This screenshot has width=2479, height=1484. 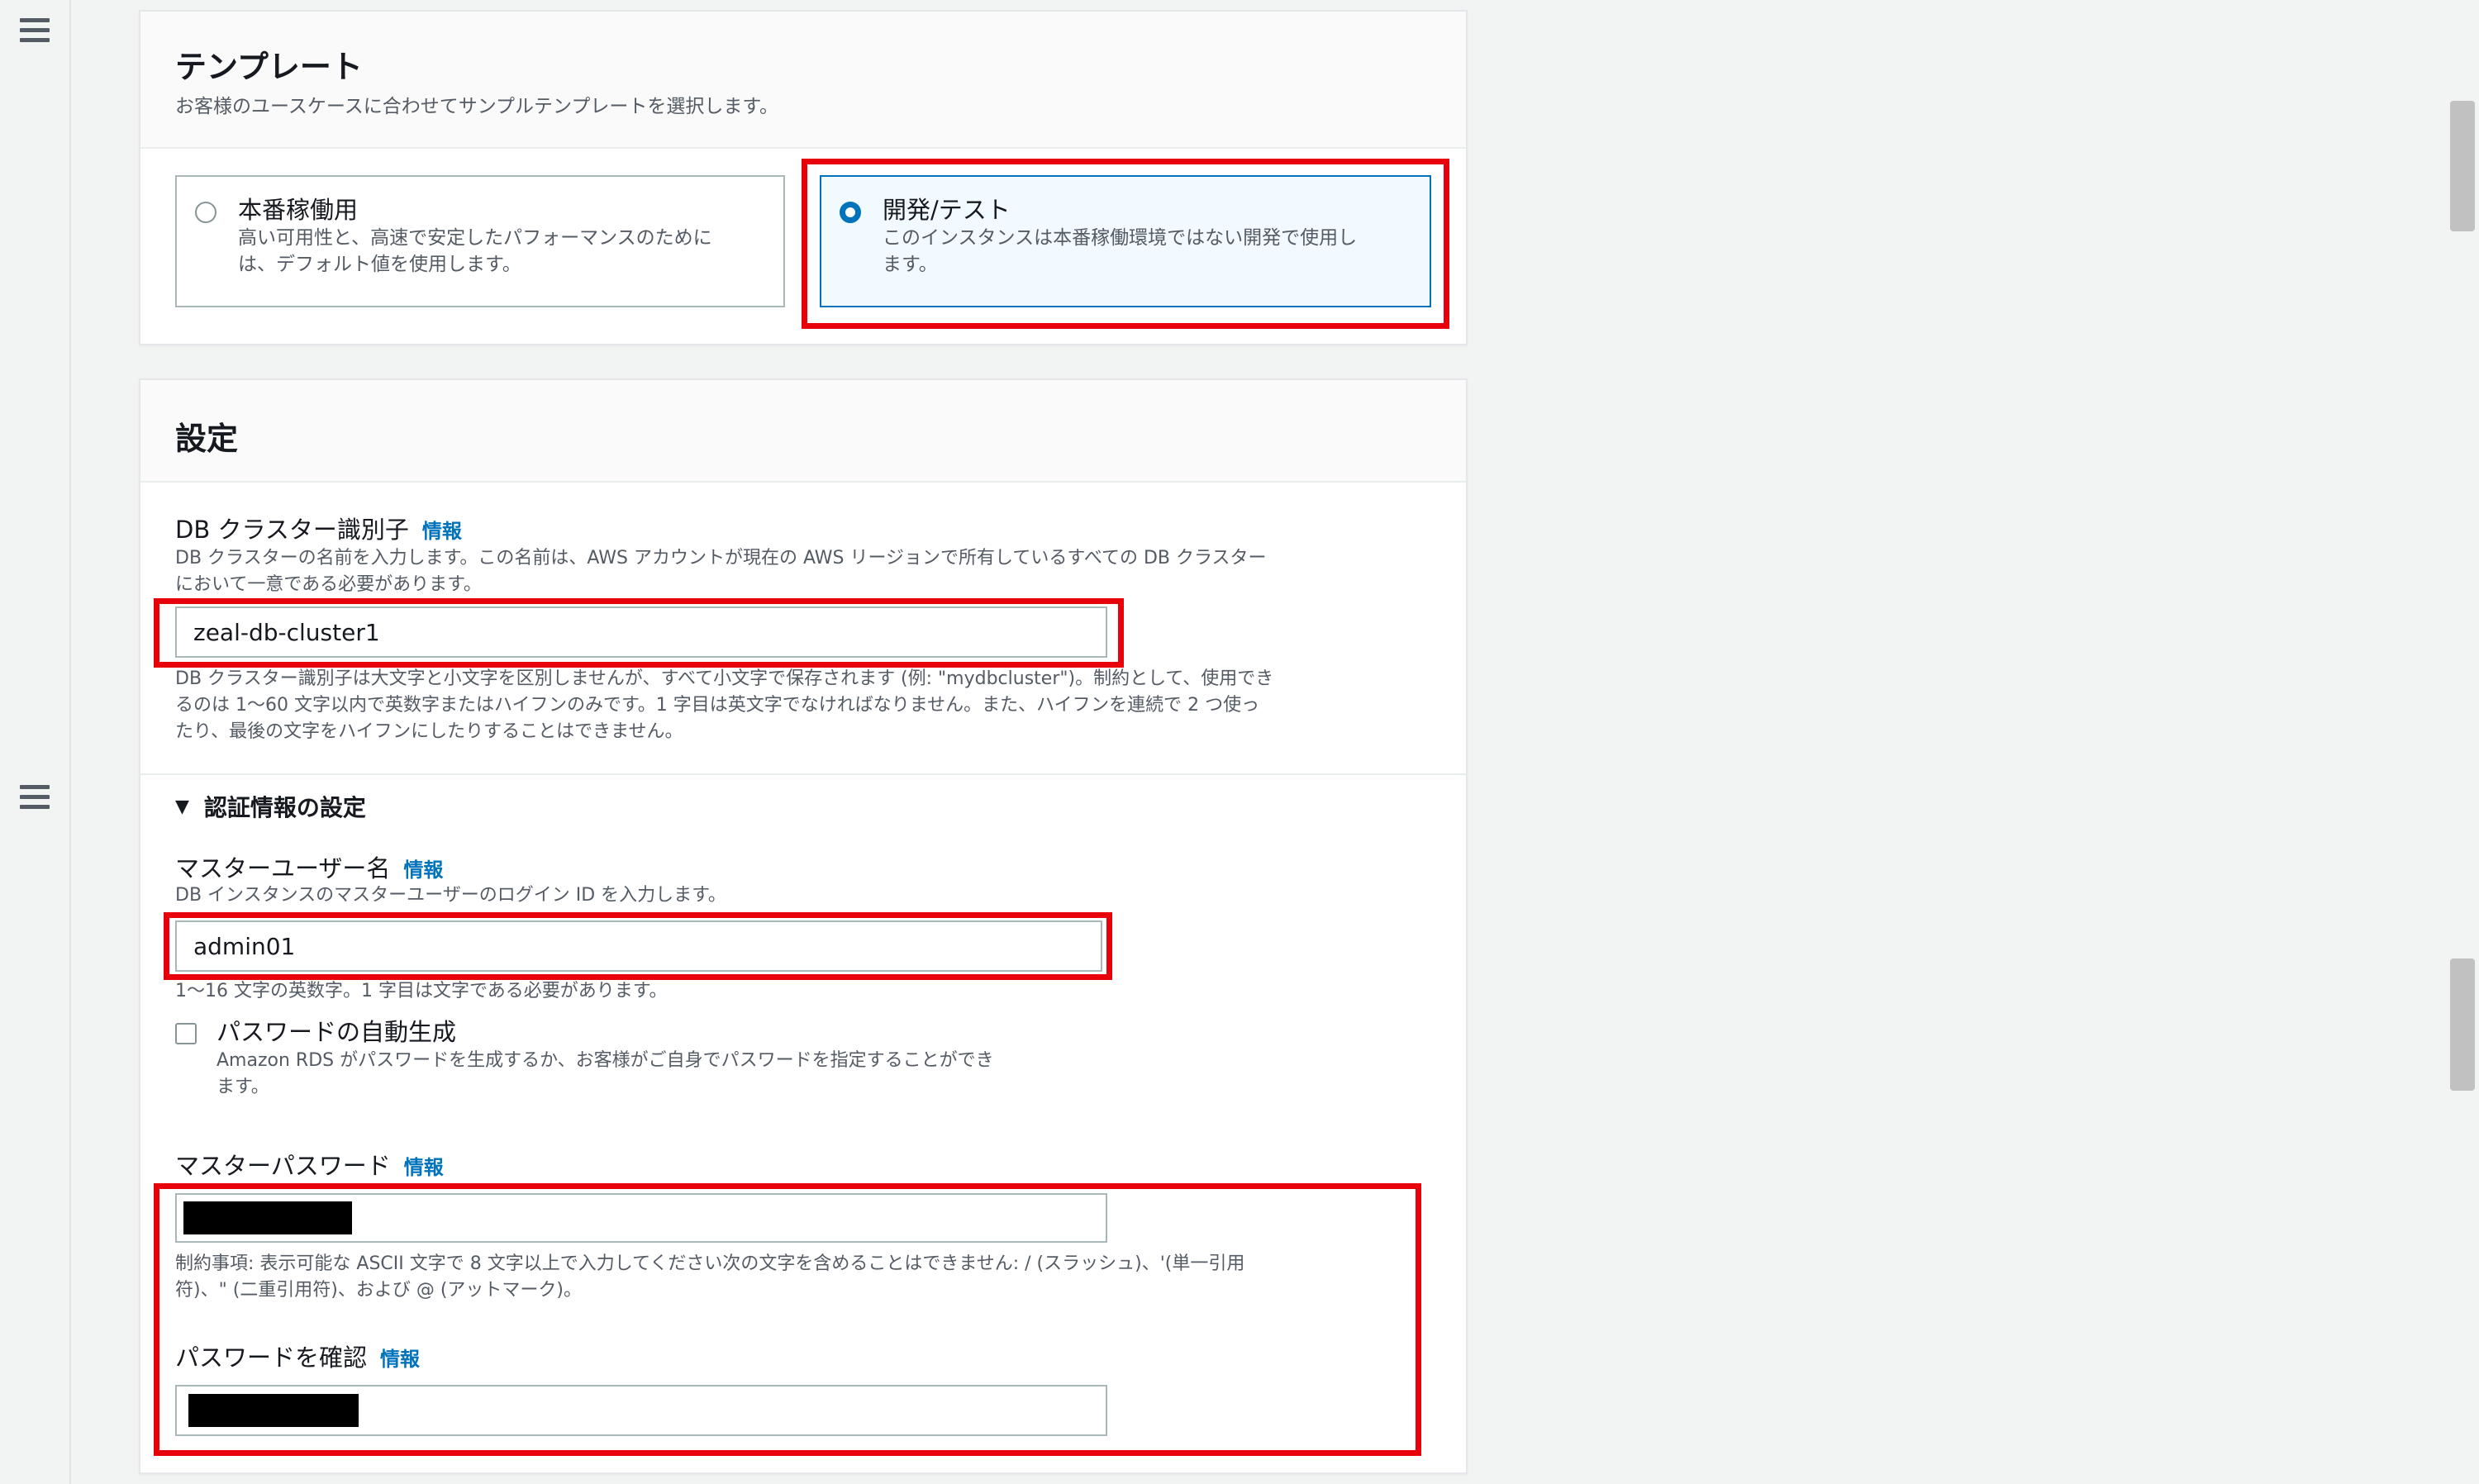 What do you see at coordinates (641, 1218) in the screenshot?
I see `password-input` at bounding box center [641, 1218].